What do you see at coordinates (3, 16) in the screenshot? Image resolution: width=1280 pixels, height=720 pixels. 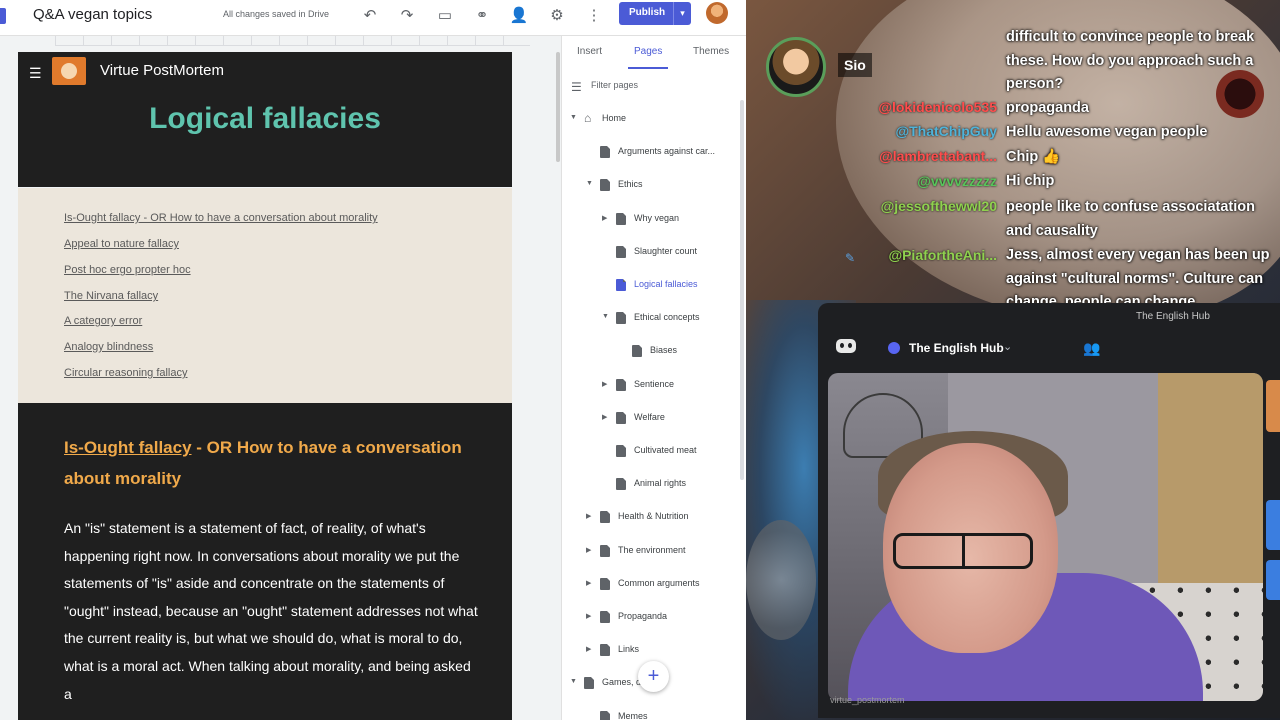 I see `sites-logo-icon` at bounding box center [3, 16].